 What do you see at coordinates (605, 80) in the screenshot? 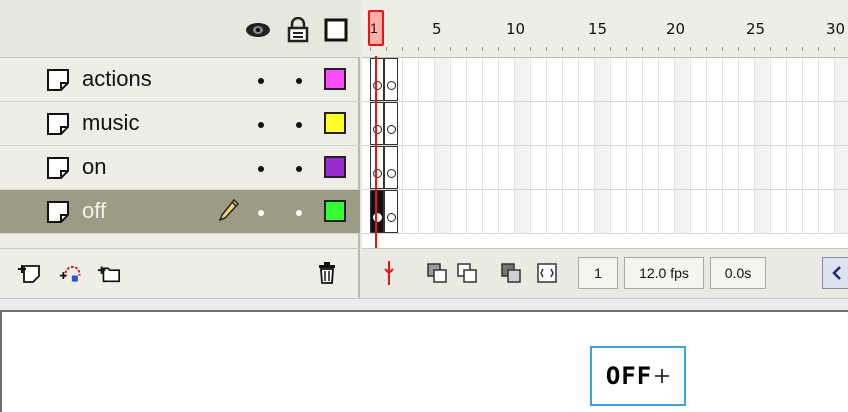
I see `frame-row-actions` at bounding box center [605, 80].